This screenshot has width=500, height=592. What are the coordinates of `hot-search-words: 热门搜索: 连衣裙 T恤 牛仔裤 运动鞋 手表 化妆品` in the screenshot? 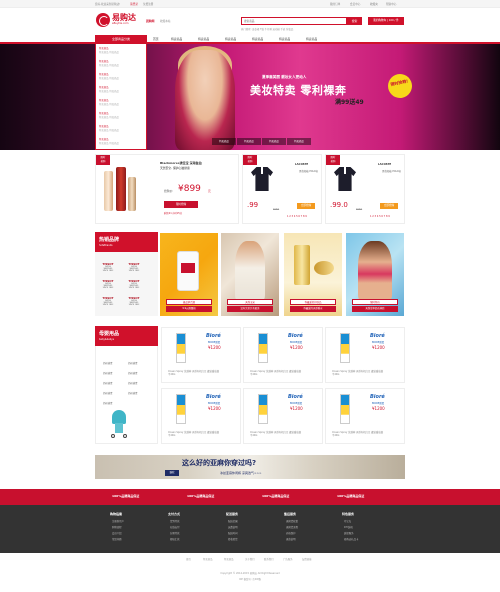 It's located at (267, 29).